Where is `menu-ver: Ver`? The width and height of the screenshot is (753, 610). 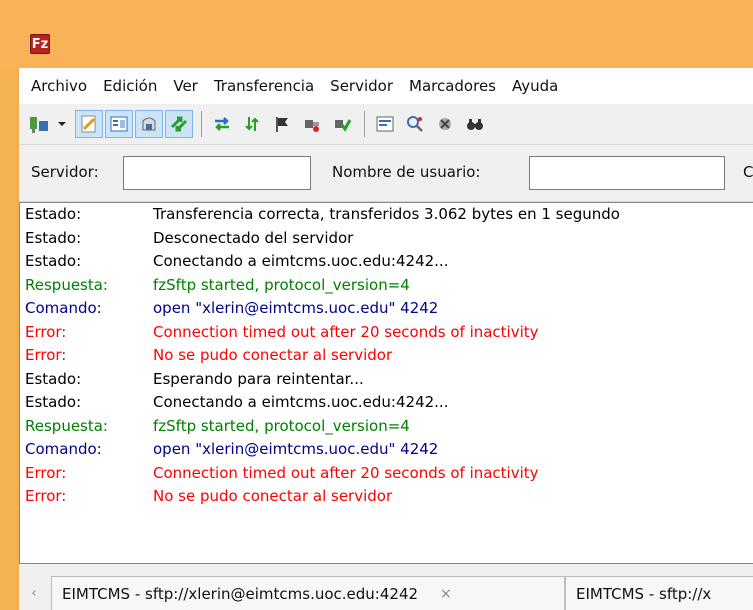 menu-ver: Ver is located at coordinates (185, 86).